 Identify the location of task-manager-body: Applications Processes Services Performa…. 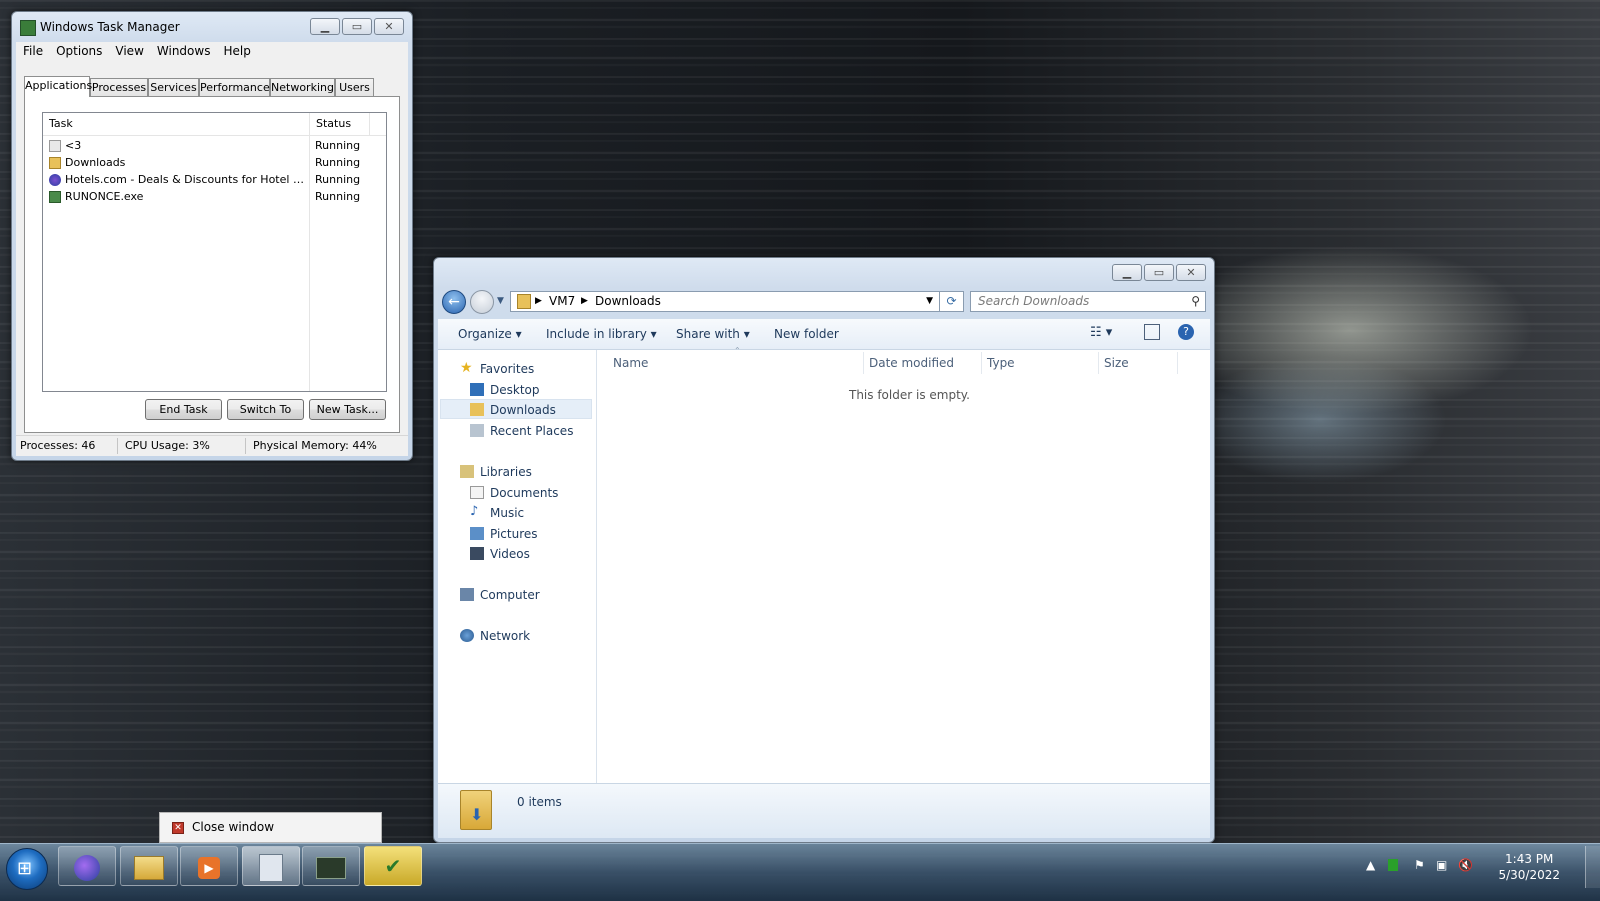
(212, 259).